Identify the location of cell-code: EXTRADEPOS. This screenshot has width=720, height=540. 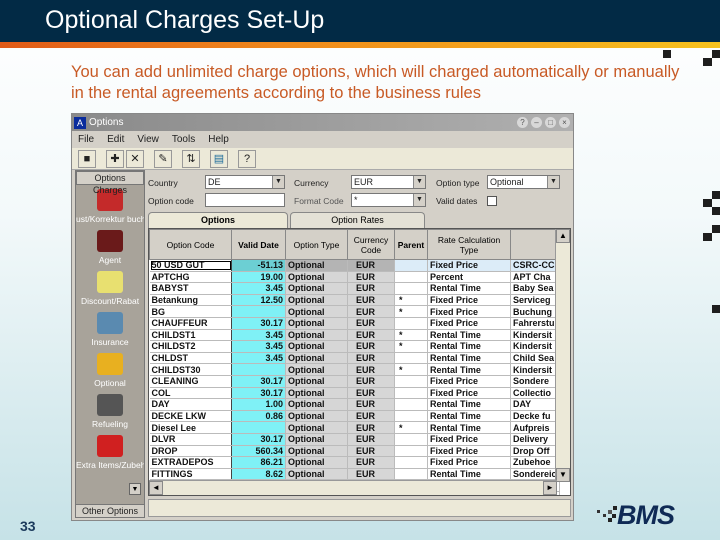
(190, 462).